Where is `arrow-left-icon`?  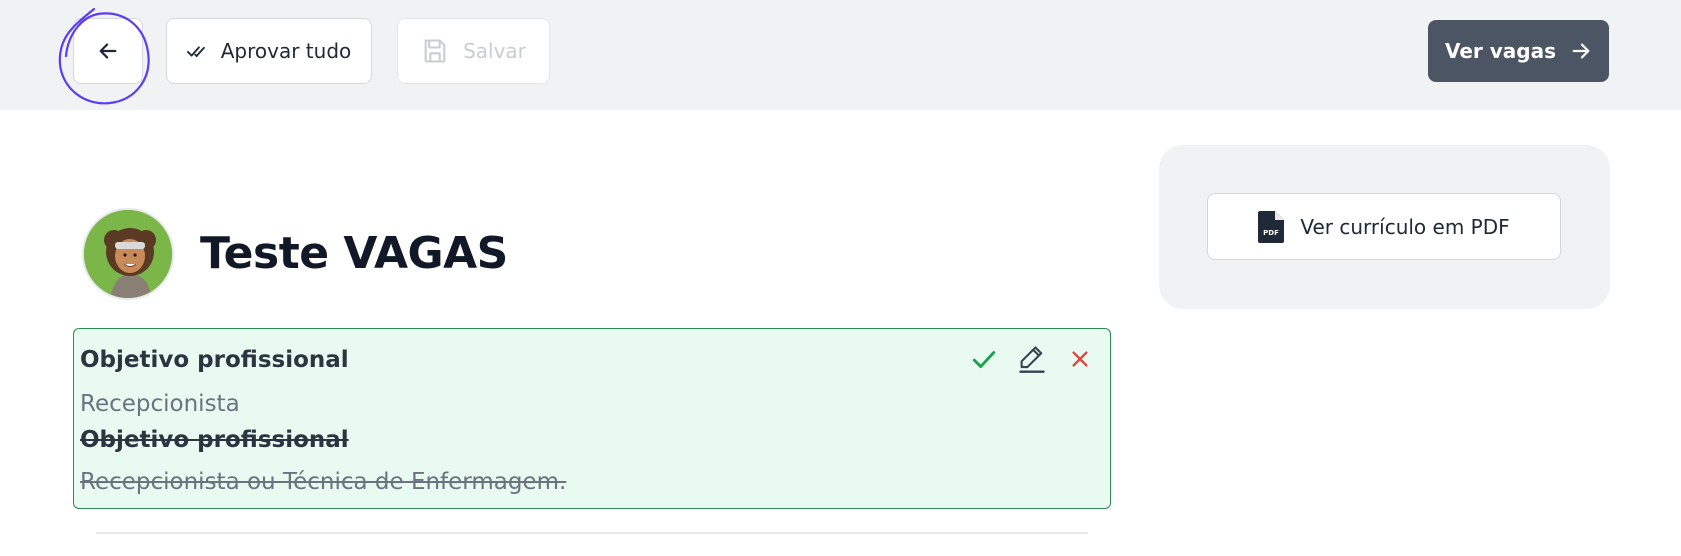
arrow-left-icon is located at coordinates (108, 51).